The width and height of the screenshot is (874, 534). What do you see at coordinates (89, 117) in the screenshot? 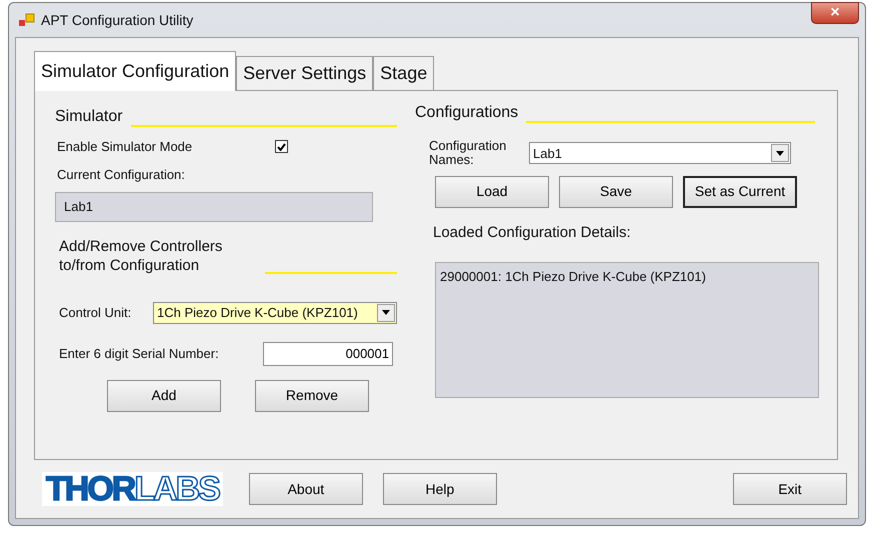
I see `section-heading: Simulator` at bounding box center [89, 117].